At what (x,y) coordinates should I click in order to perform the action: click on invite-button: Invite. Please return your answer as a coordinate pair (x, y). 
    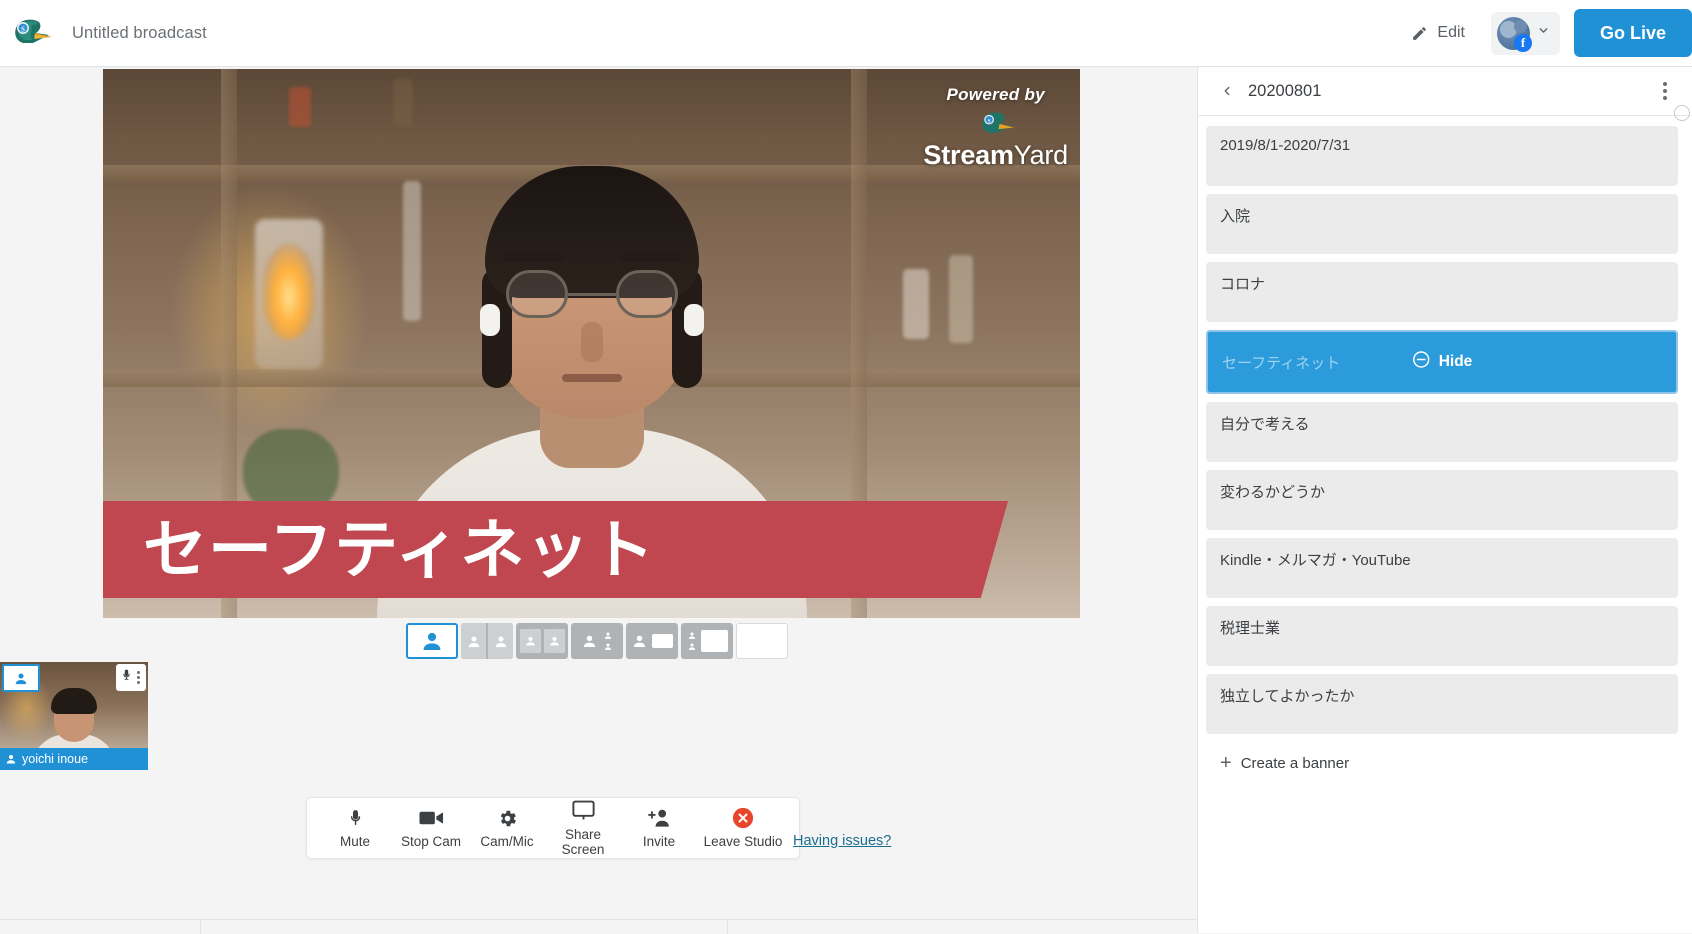
    Looking at the image, I should click on (659, 828).